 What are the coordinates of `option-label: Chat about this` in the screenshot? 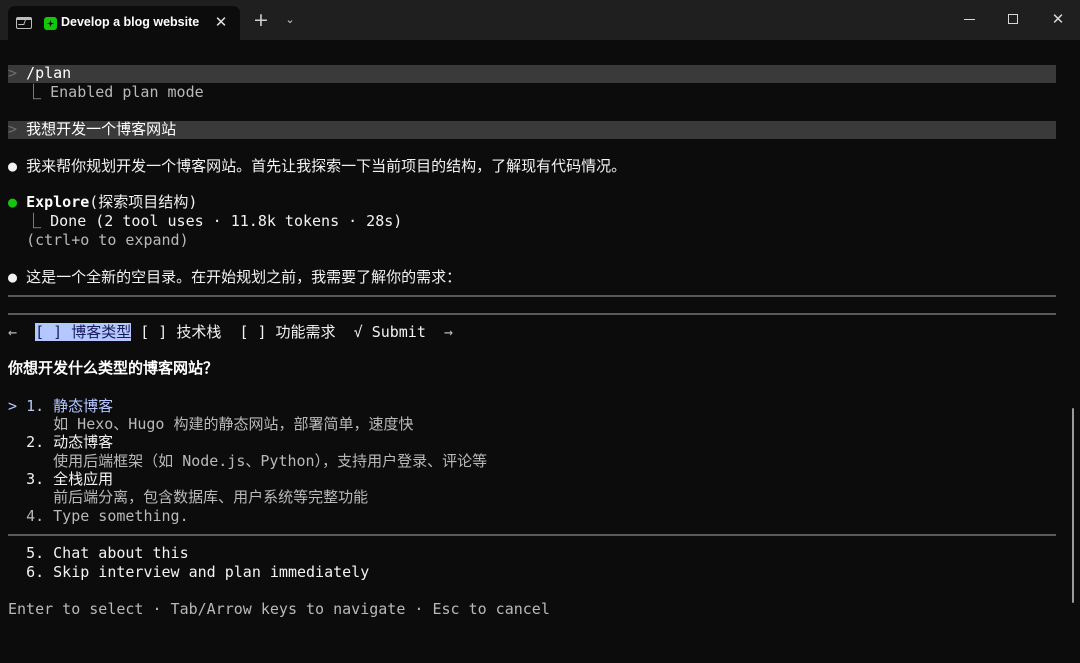 It's located at (121, 553).